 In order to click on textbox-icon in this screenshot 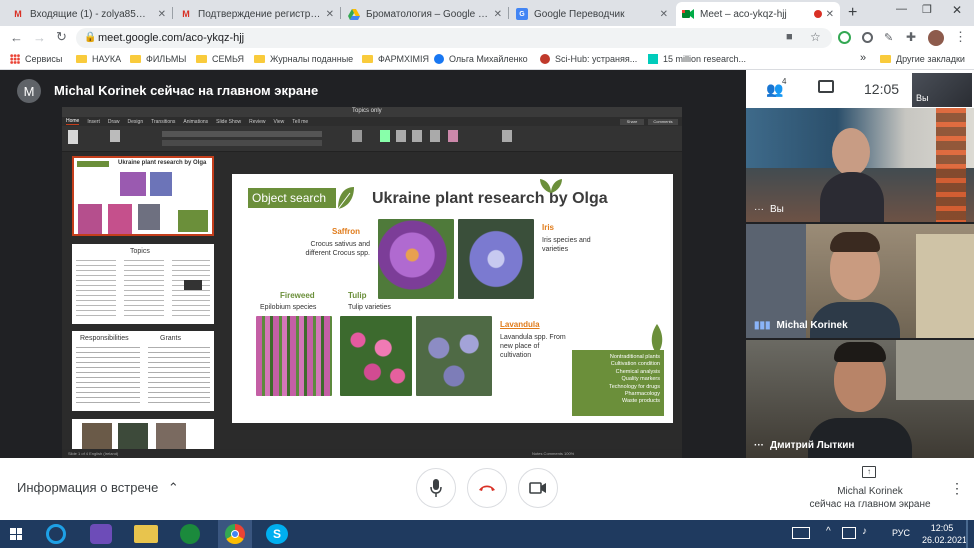, I will do `click(417, 136)`.